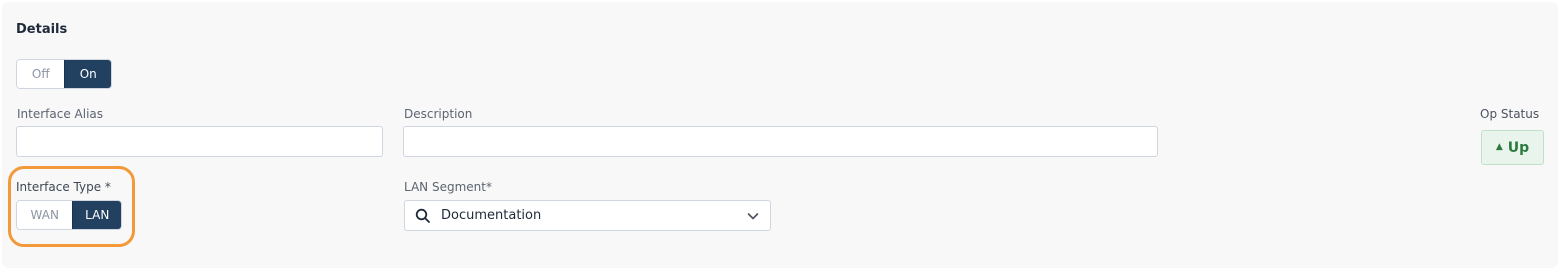 The image size is (1561, 278). What do you see at coordinates (587, 215) in the screenshot?
I see `lan-segment-select: Documentation` at bounding box center [587, 215].